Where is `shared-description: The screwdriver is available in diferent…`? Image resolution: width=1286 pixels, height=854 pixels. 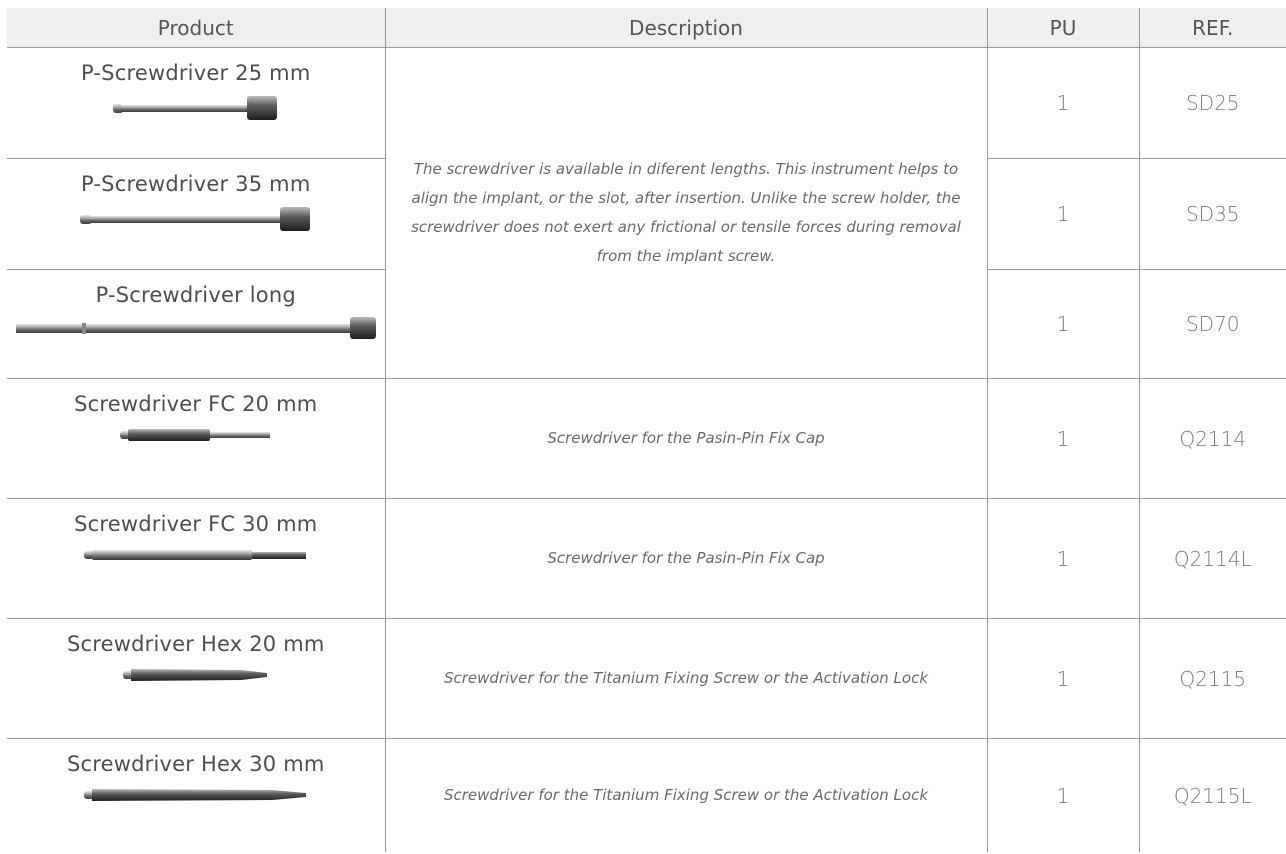
shared-description: The screwdriver is available in diferent… is located at coordinates (686, 212).